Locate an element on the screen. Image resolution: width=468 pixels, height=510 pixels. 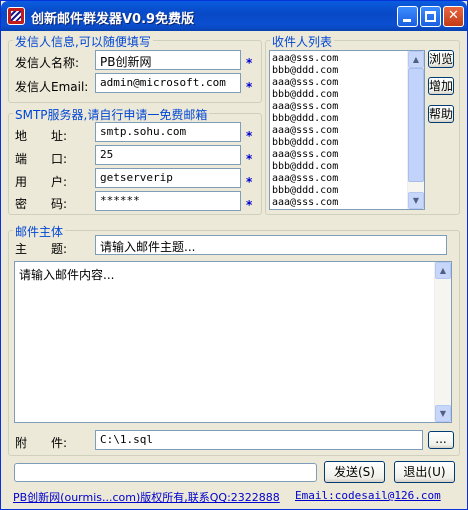
subject-label: 主 题: is located at coordinates (41, 249).